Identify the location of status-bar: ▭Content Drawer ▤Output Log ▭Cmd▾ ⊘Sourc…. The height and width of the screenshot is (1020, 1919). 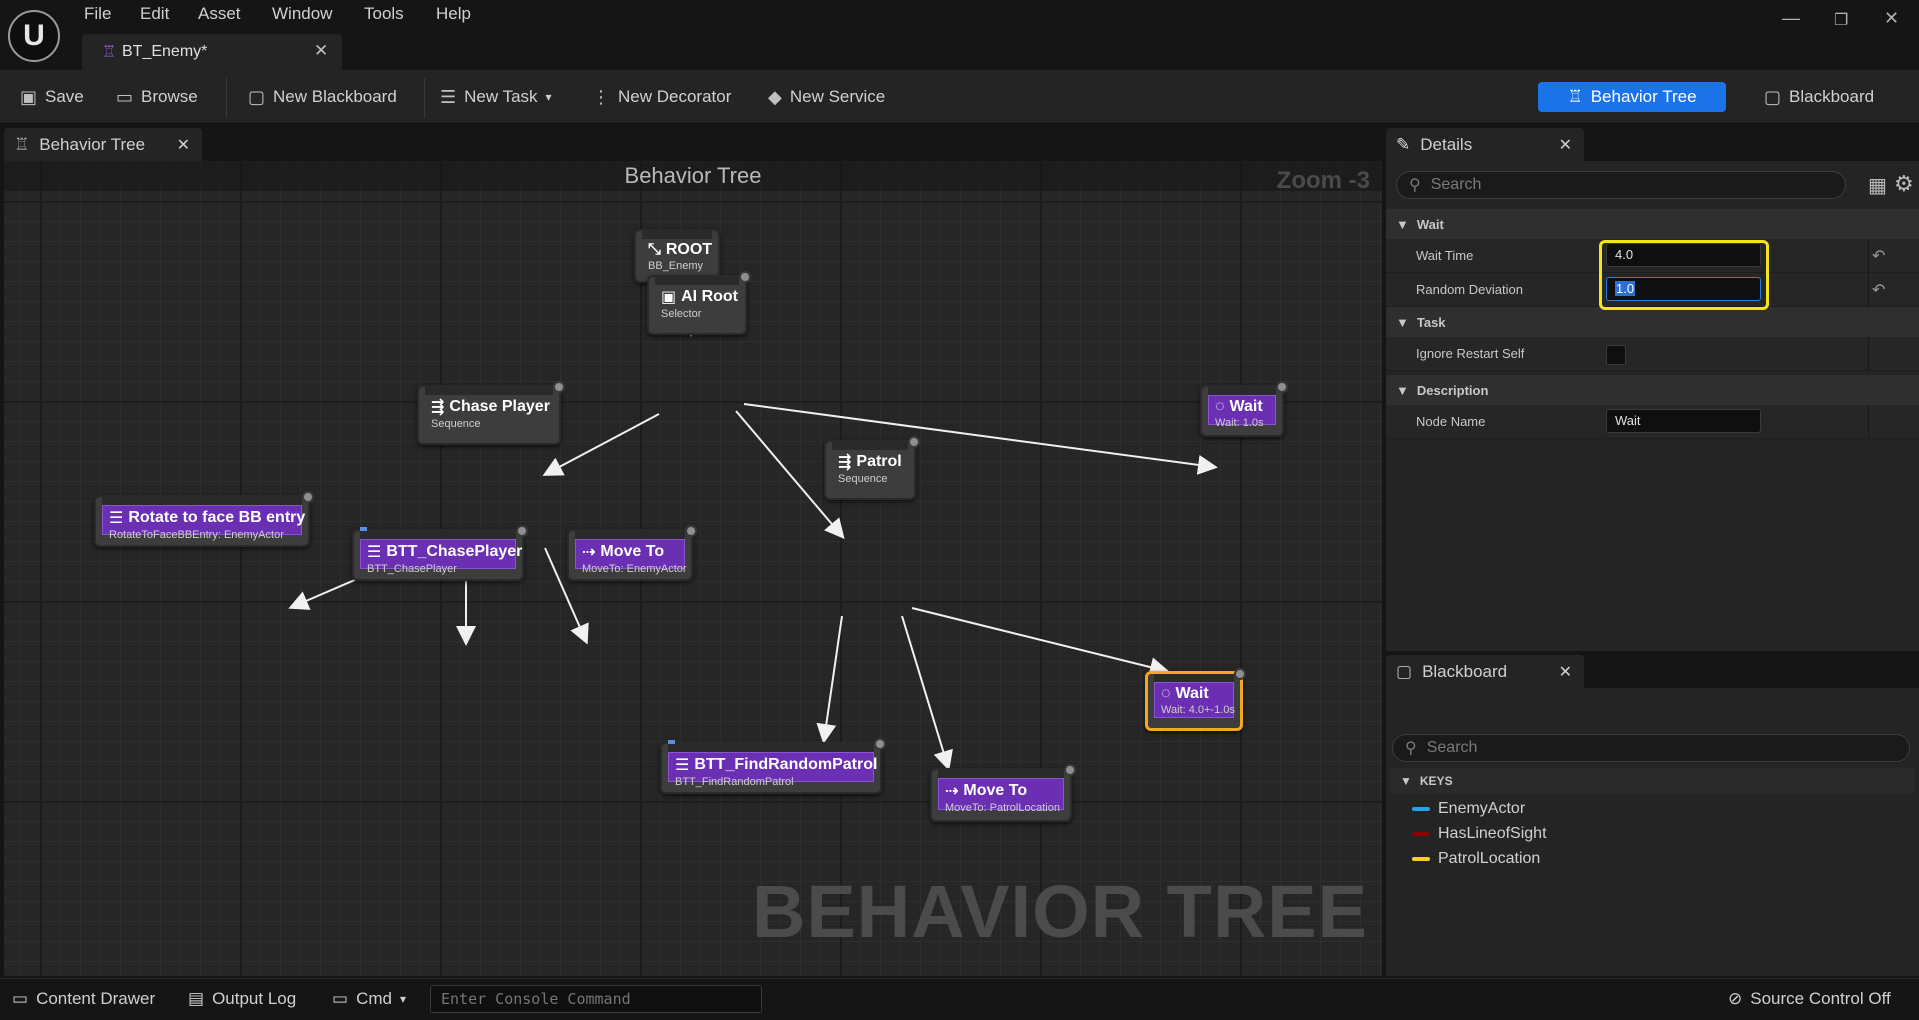
(959, 999).